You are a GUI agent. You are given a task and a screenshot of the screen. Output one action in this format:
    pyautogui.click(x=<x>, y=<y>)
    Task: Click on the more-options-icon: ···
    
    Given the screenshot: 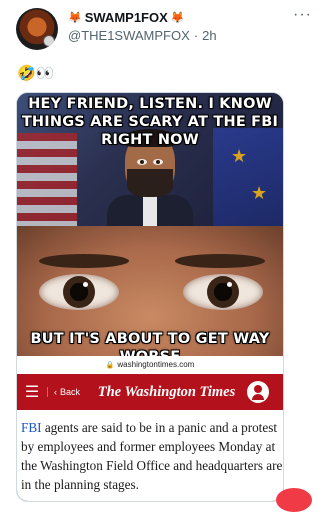 What is the action you would take?
    pyautogui.click(x=302, y=15)
    